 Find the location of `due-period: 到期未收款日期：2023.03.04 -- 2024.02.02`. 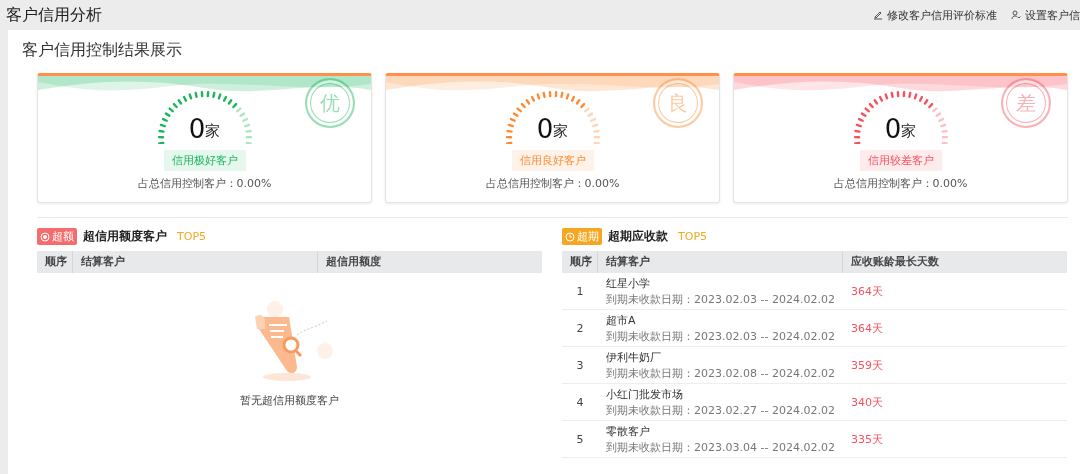

due-period: 到期未收款日期：2023.03.04 -- 2024.02.02 is located at coordinates (721, 447).